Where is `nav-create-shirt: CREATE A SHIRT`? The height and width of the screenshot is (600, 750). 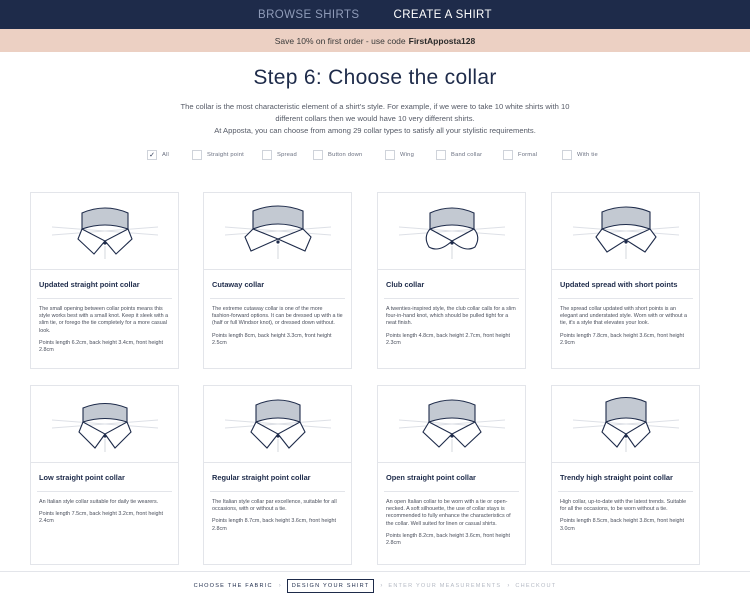
nav-create-shirt: CREATE A SHIRT is located at coordinates (443, 15).